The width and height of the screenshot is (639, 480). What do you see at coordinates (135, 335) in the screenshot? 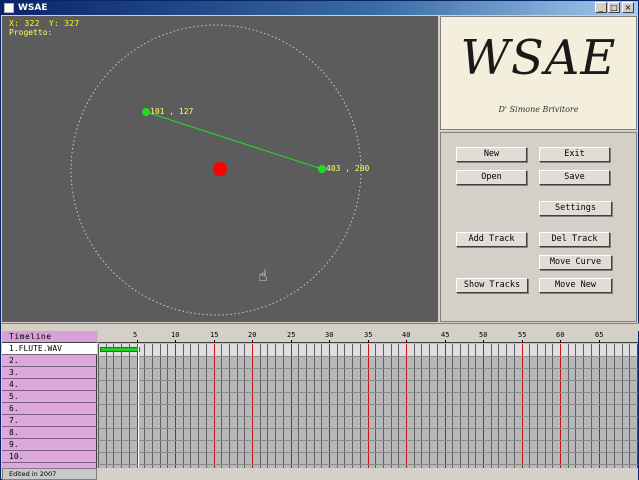
I see `ruler-label: 5` at bounding box center [135, 335].